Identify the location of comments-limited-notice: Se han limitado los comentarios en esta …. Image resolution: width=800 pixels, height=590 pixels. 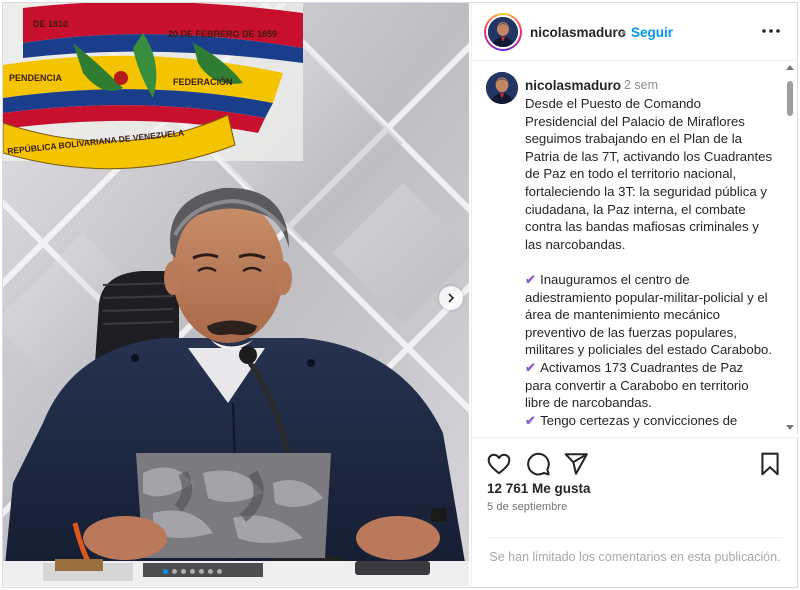
(635, 551).